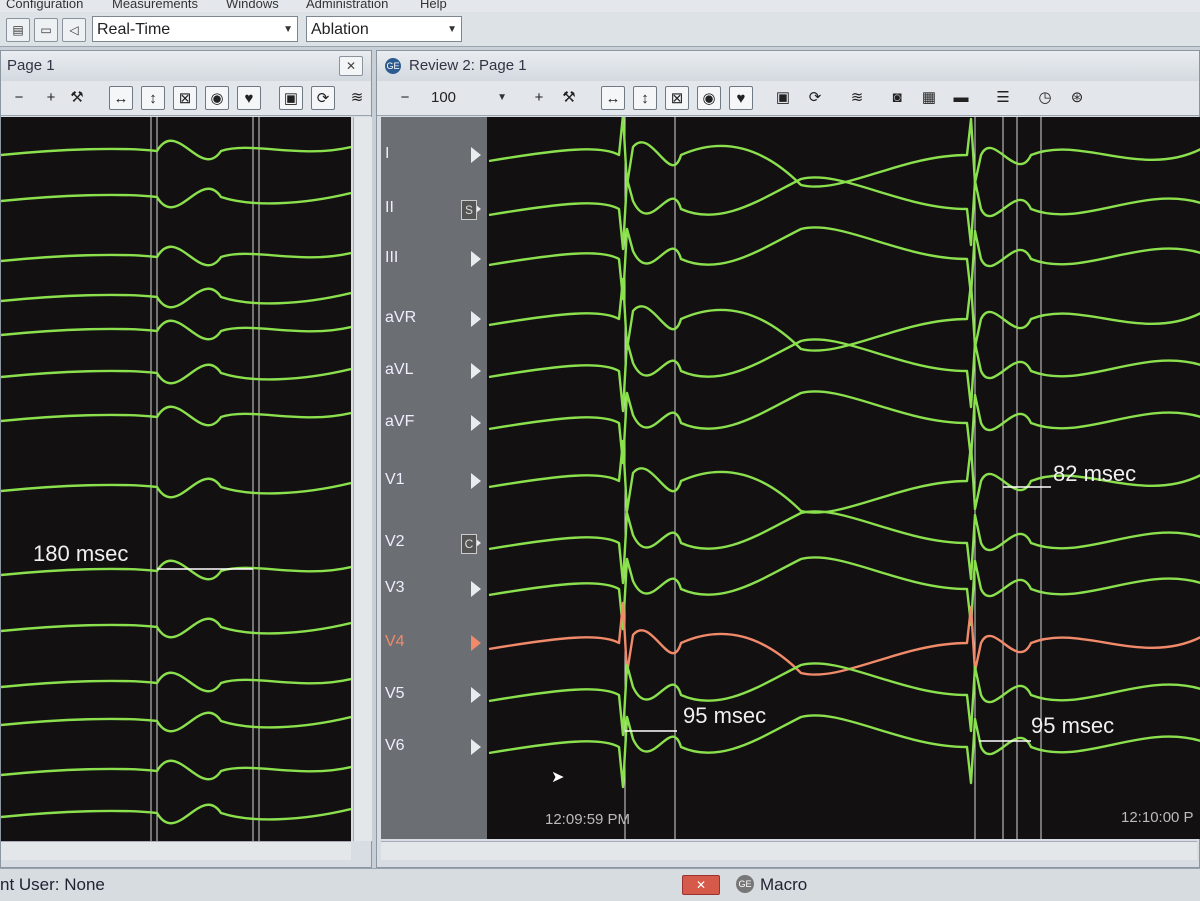 This screenshot has width=1200, height=901. Describe the element at coordinates (600, 884) in the screenshot. I see `status-bar: nt User: None ✕ GE Macro` at that location.